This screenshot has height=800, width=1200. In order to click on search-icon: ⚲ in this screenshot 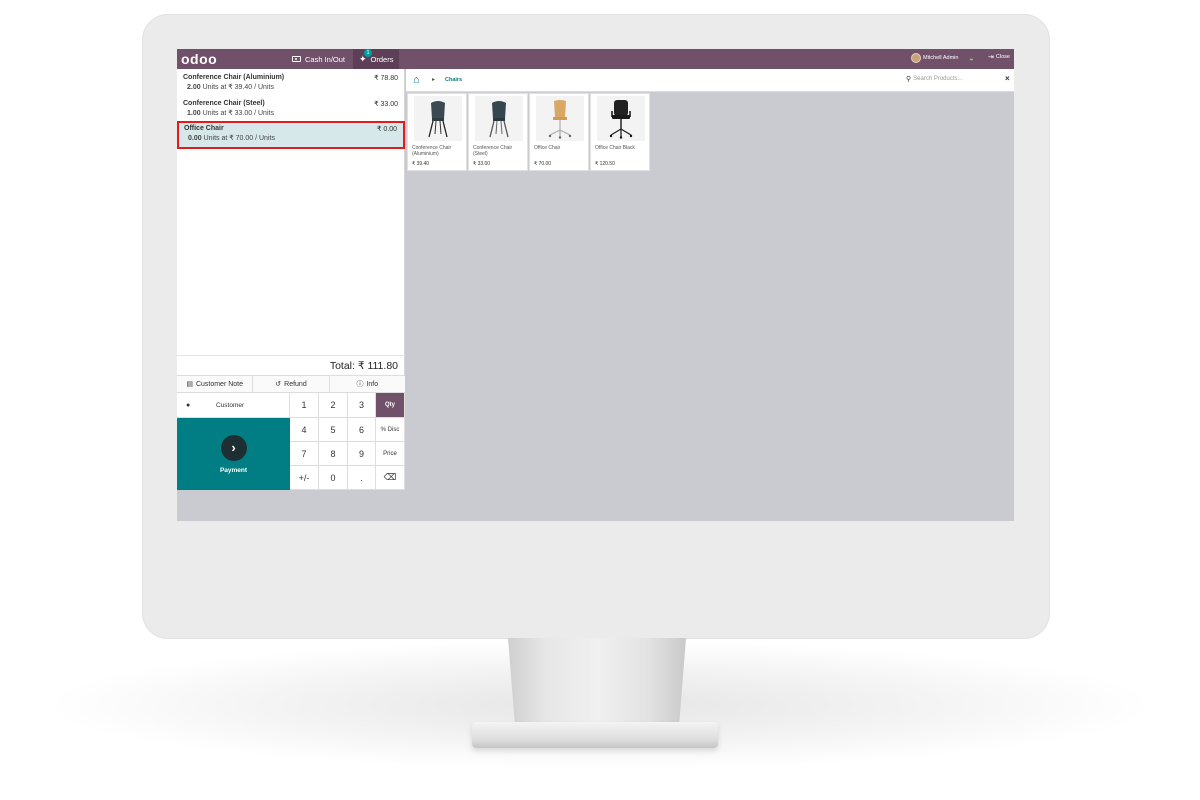, I will do `click(909, 79)`.